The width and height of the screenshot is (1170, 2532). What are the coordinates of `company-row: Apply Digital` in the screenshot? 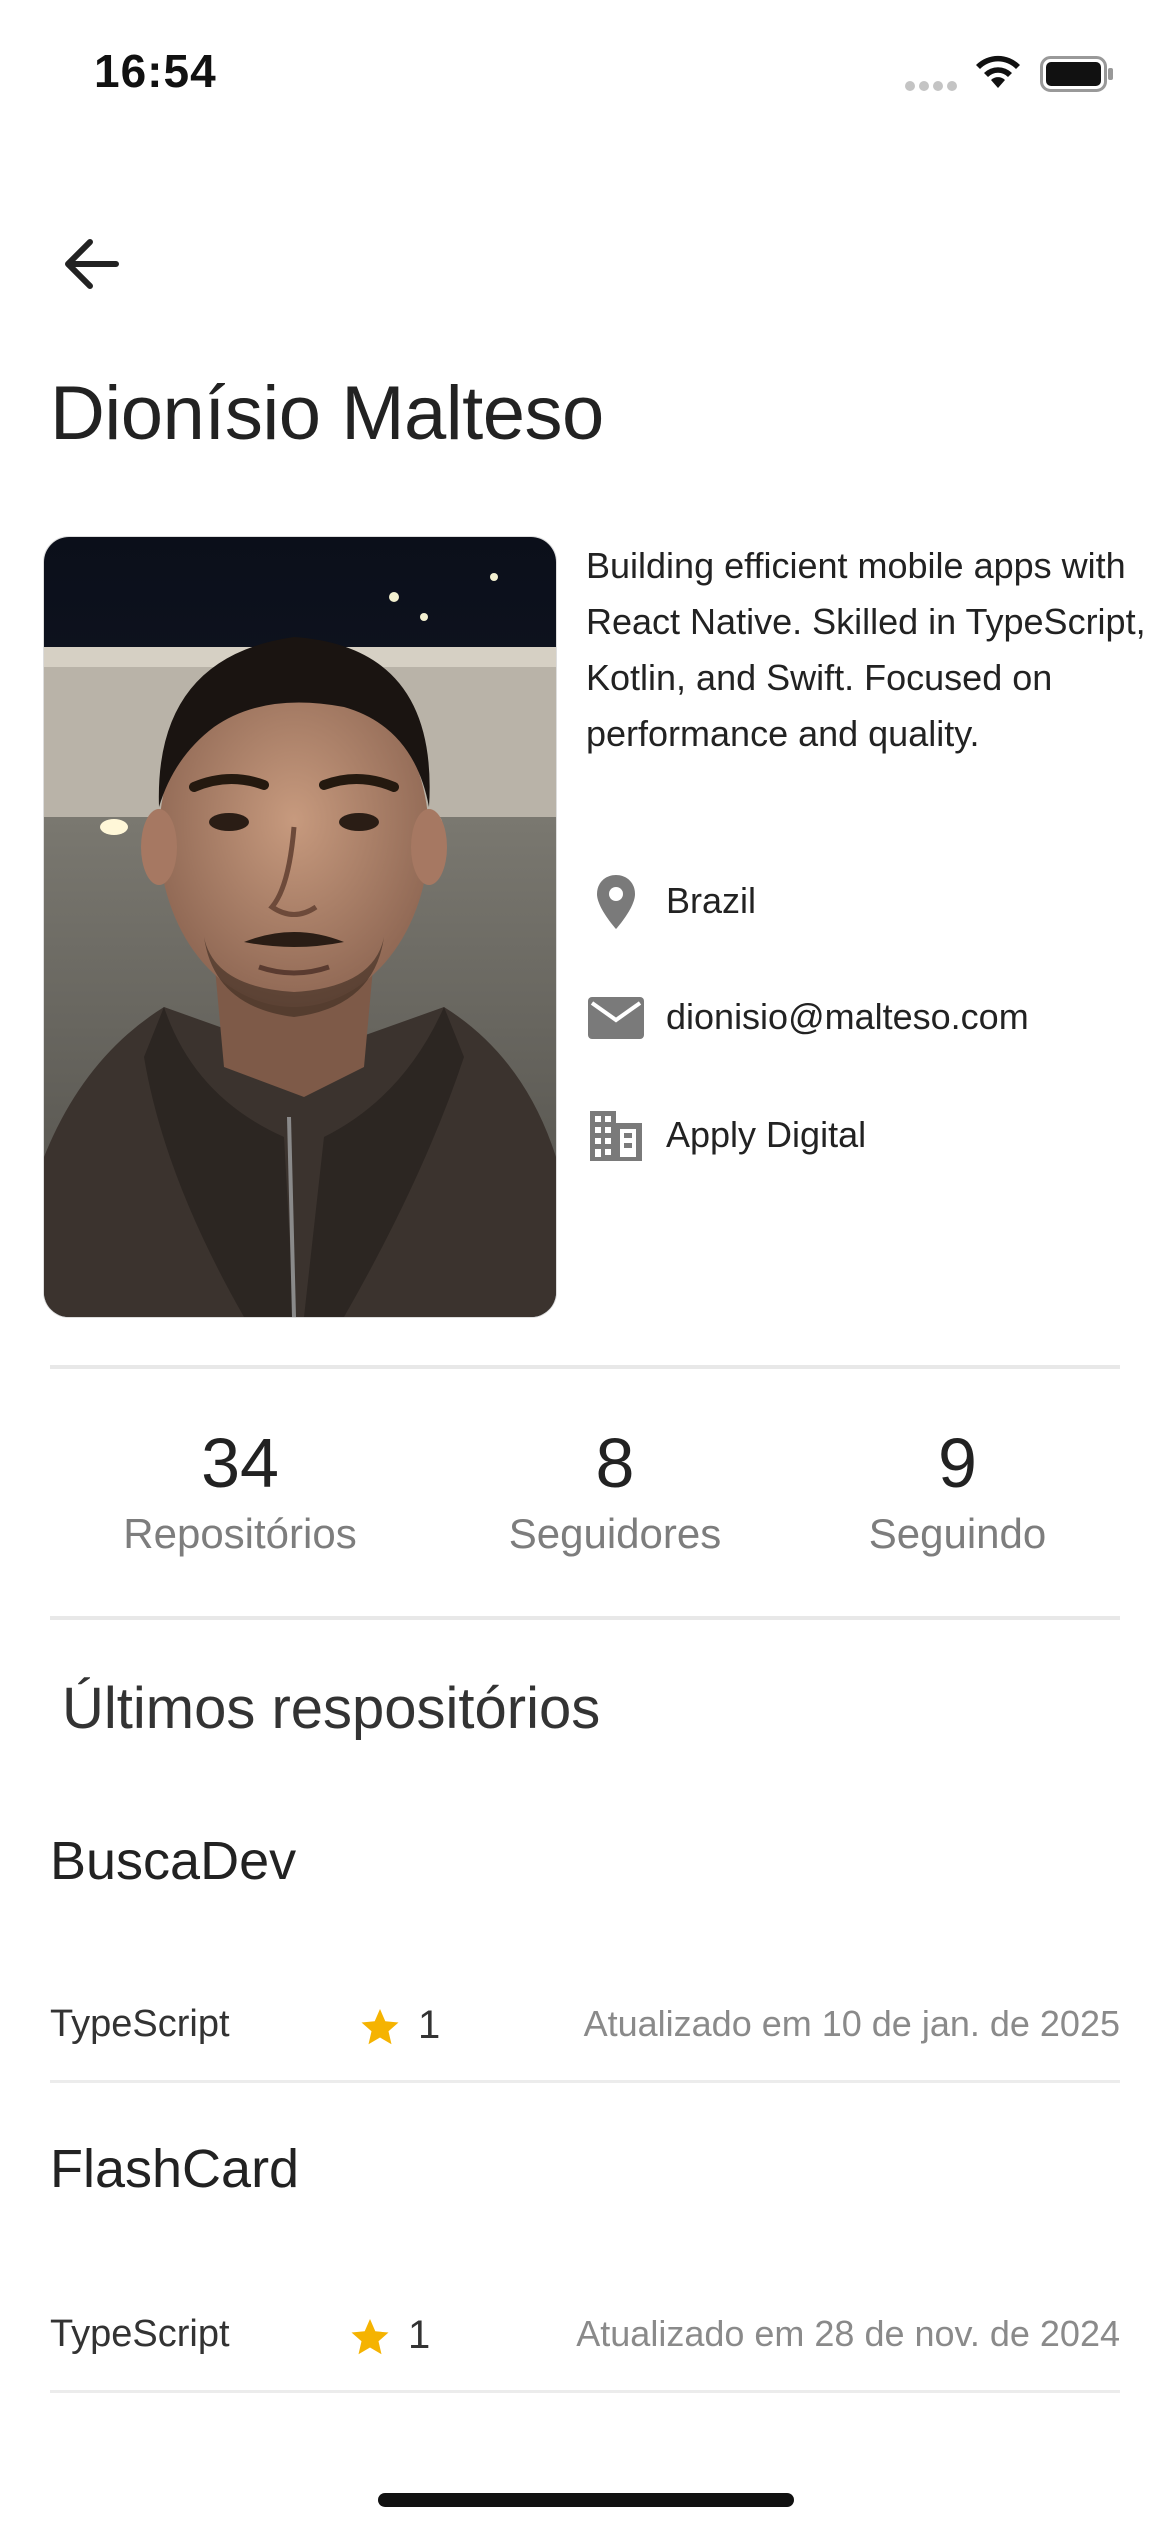 It's located at (866, 1135).